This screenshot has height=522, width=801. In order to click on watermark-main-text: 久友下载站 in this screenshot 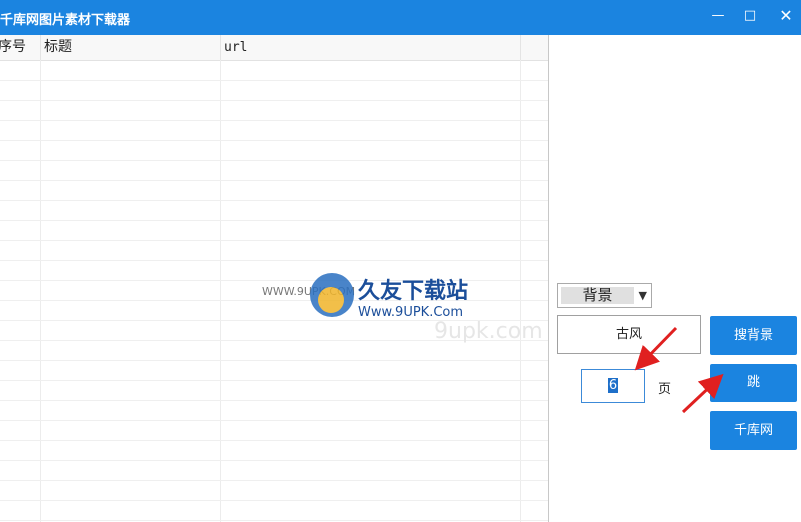, I will do `click(413, 291)`.